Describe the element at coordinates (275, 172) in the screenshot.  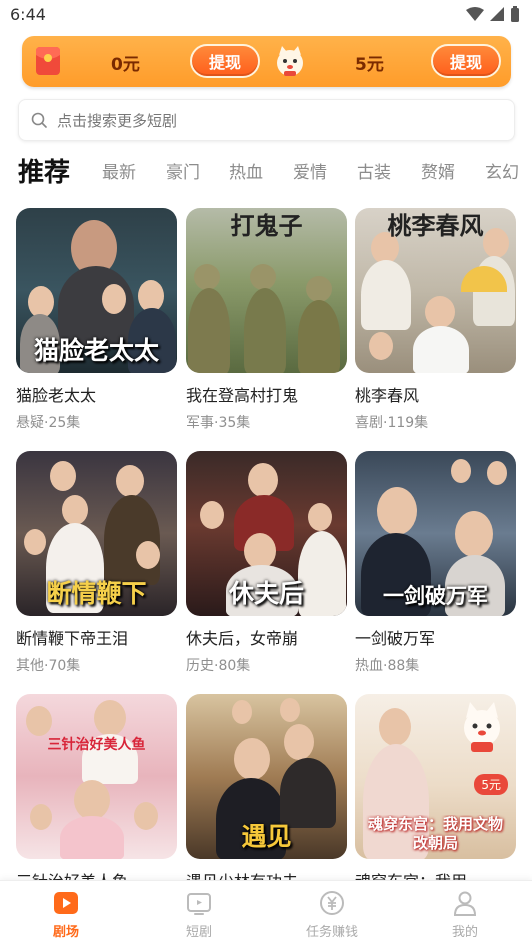
I see `category-tabs: 推荐 最新 豪门 热血 爱情 古装 赘婿 玄幻` at that location.